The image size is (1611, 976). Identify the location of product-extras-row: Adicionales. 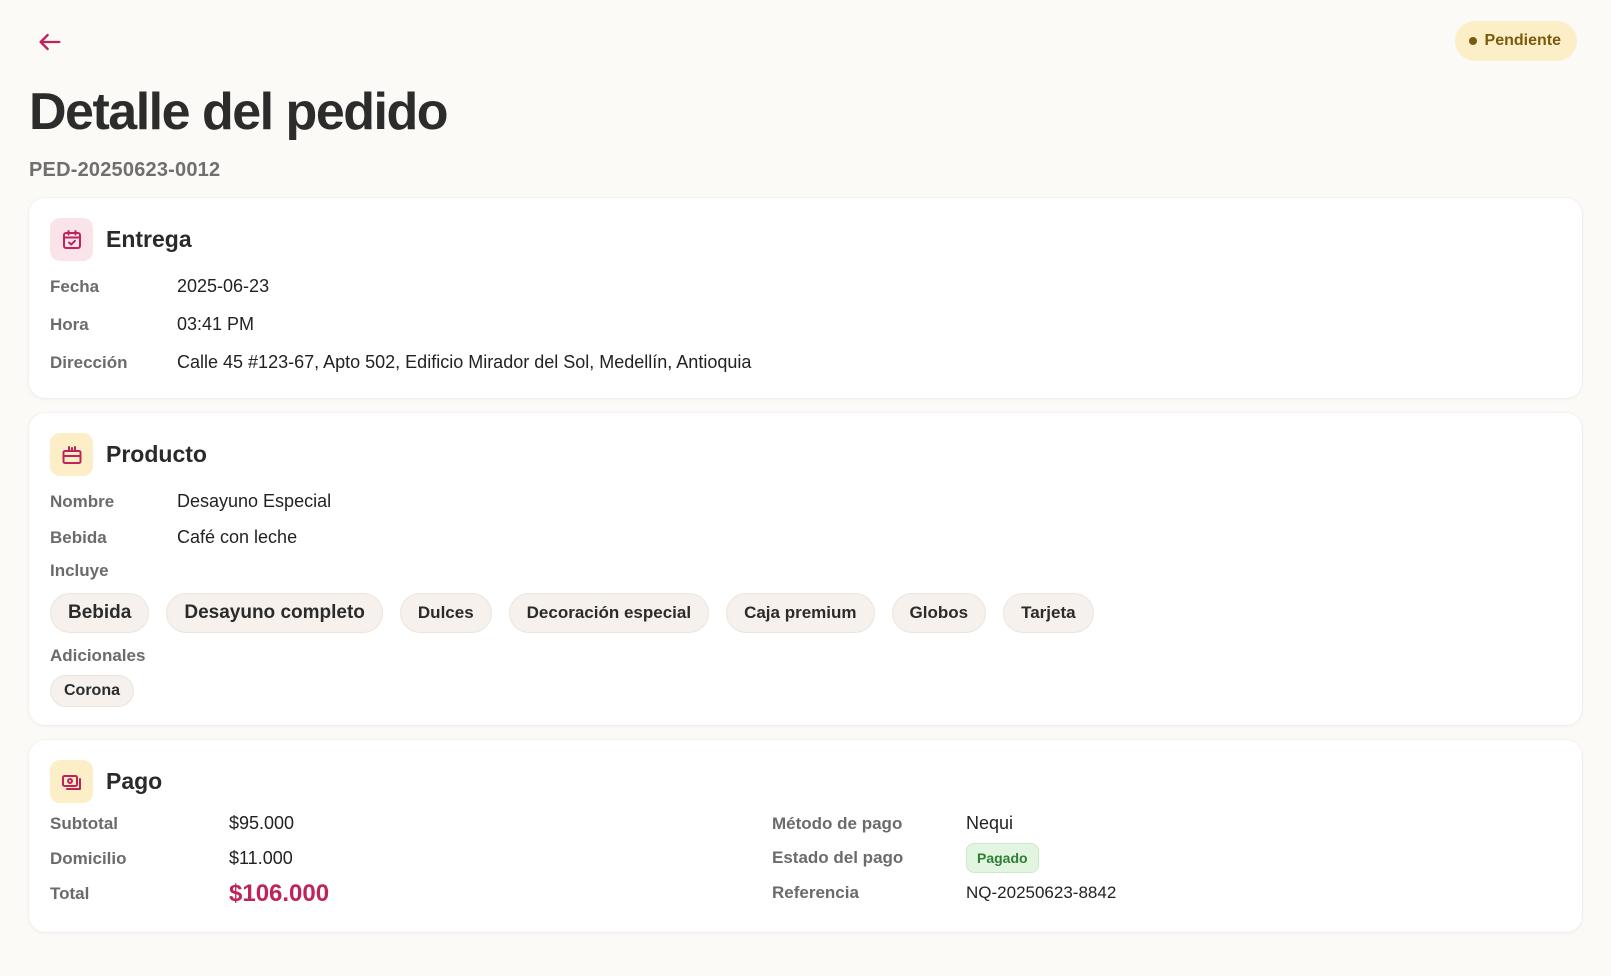
(97, 656).